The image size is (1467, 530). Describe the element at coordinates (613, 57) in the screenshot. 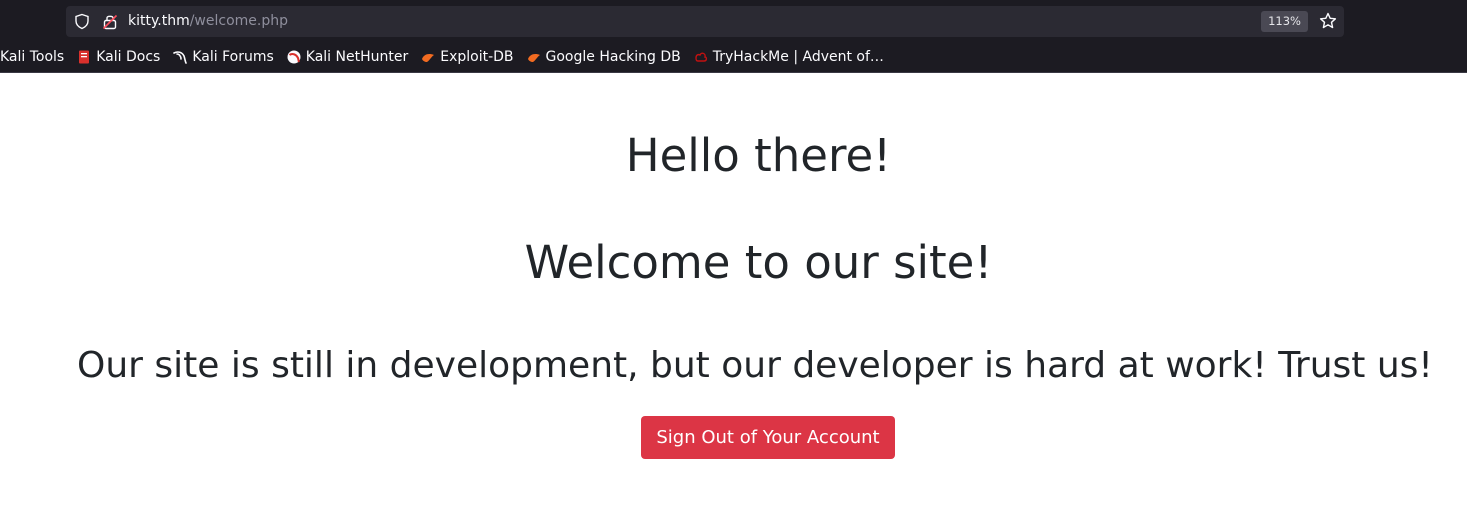

I see `bookmark-label: Google Hacking DB` at that location.